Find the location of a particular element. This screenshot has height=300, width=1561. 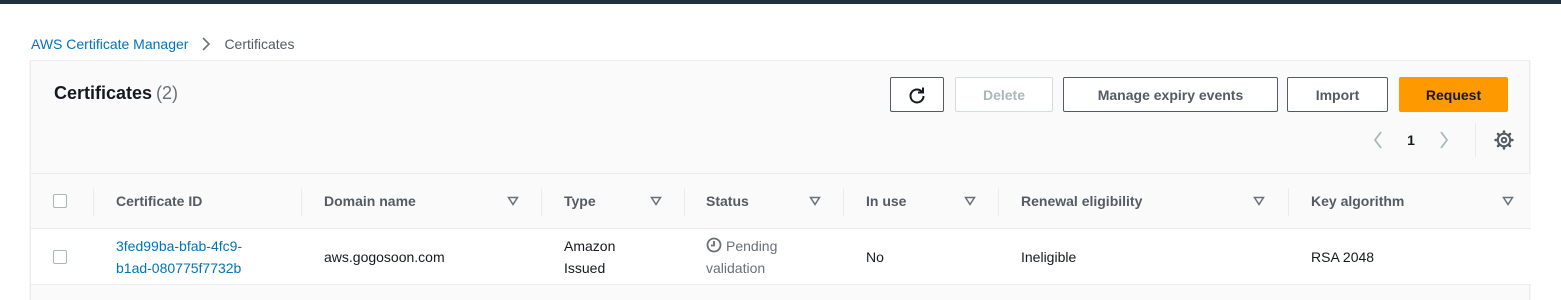

delete-button: Delete is located at coordinates (1004, 94).